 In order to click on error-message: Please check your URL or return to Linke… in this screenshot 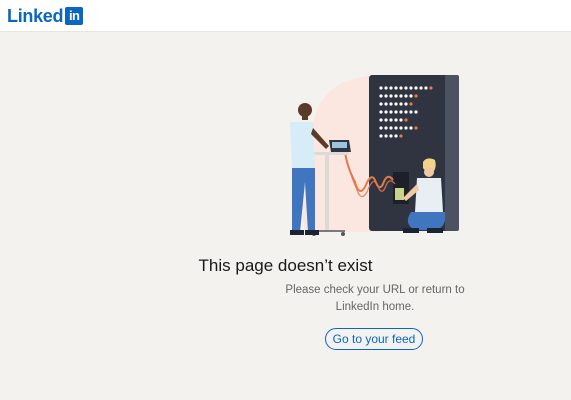, I will do `click(375, 298)`.